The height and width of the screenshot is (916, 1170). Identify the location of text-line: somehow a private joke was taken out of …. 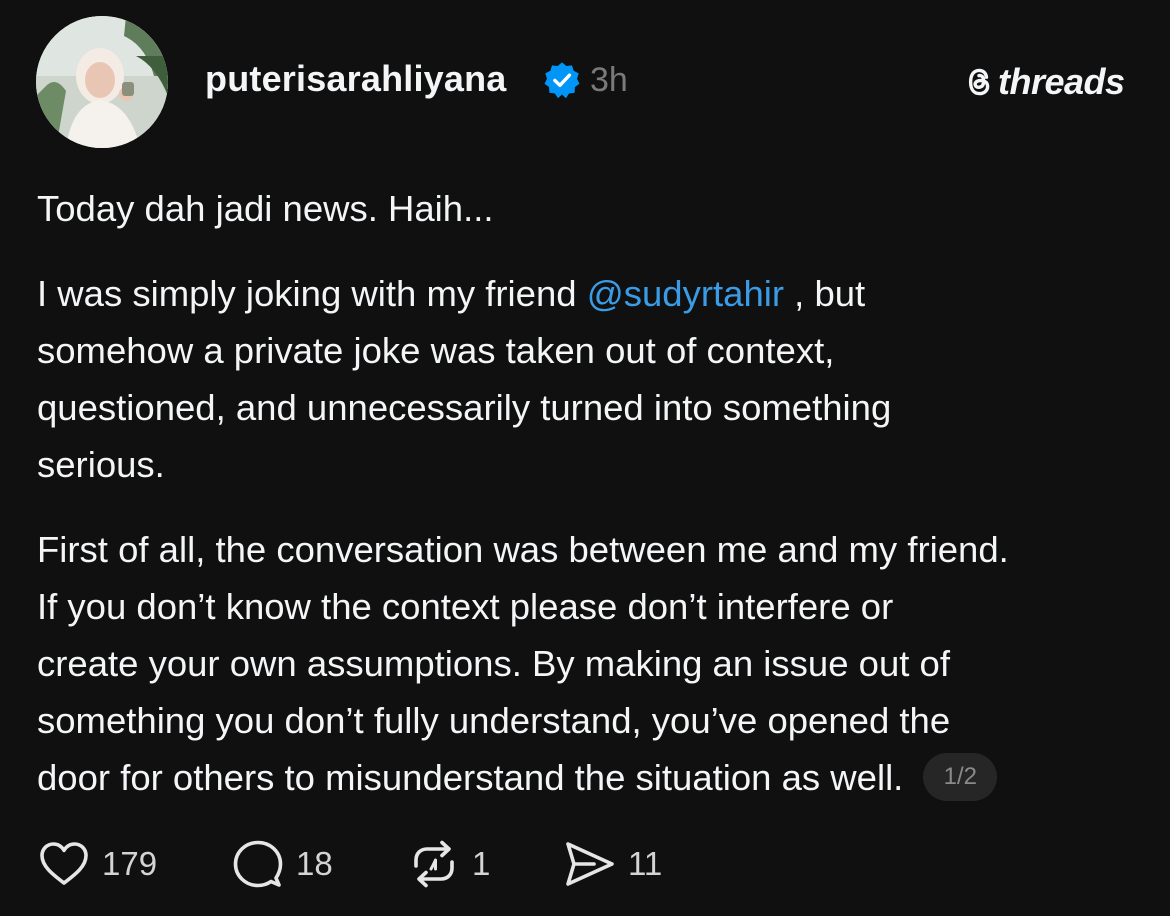
(436, 350).